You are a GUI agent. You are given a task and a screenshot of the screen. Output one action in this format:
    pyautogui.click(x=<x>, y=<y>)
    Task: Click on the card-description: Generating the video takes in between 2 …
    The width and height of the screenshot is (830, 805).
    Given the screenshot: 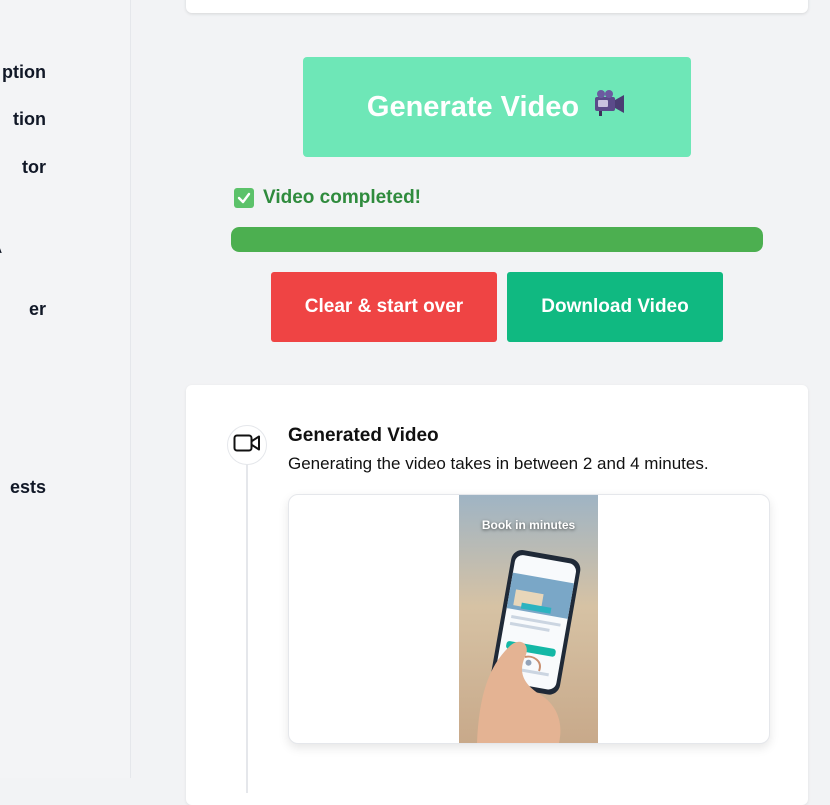 What is the action you would take?
    pyautogui.click(x=498, y=463)
    